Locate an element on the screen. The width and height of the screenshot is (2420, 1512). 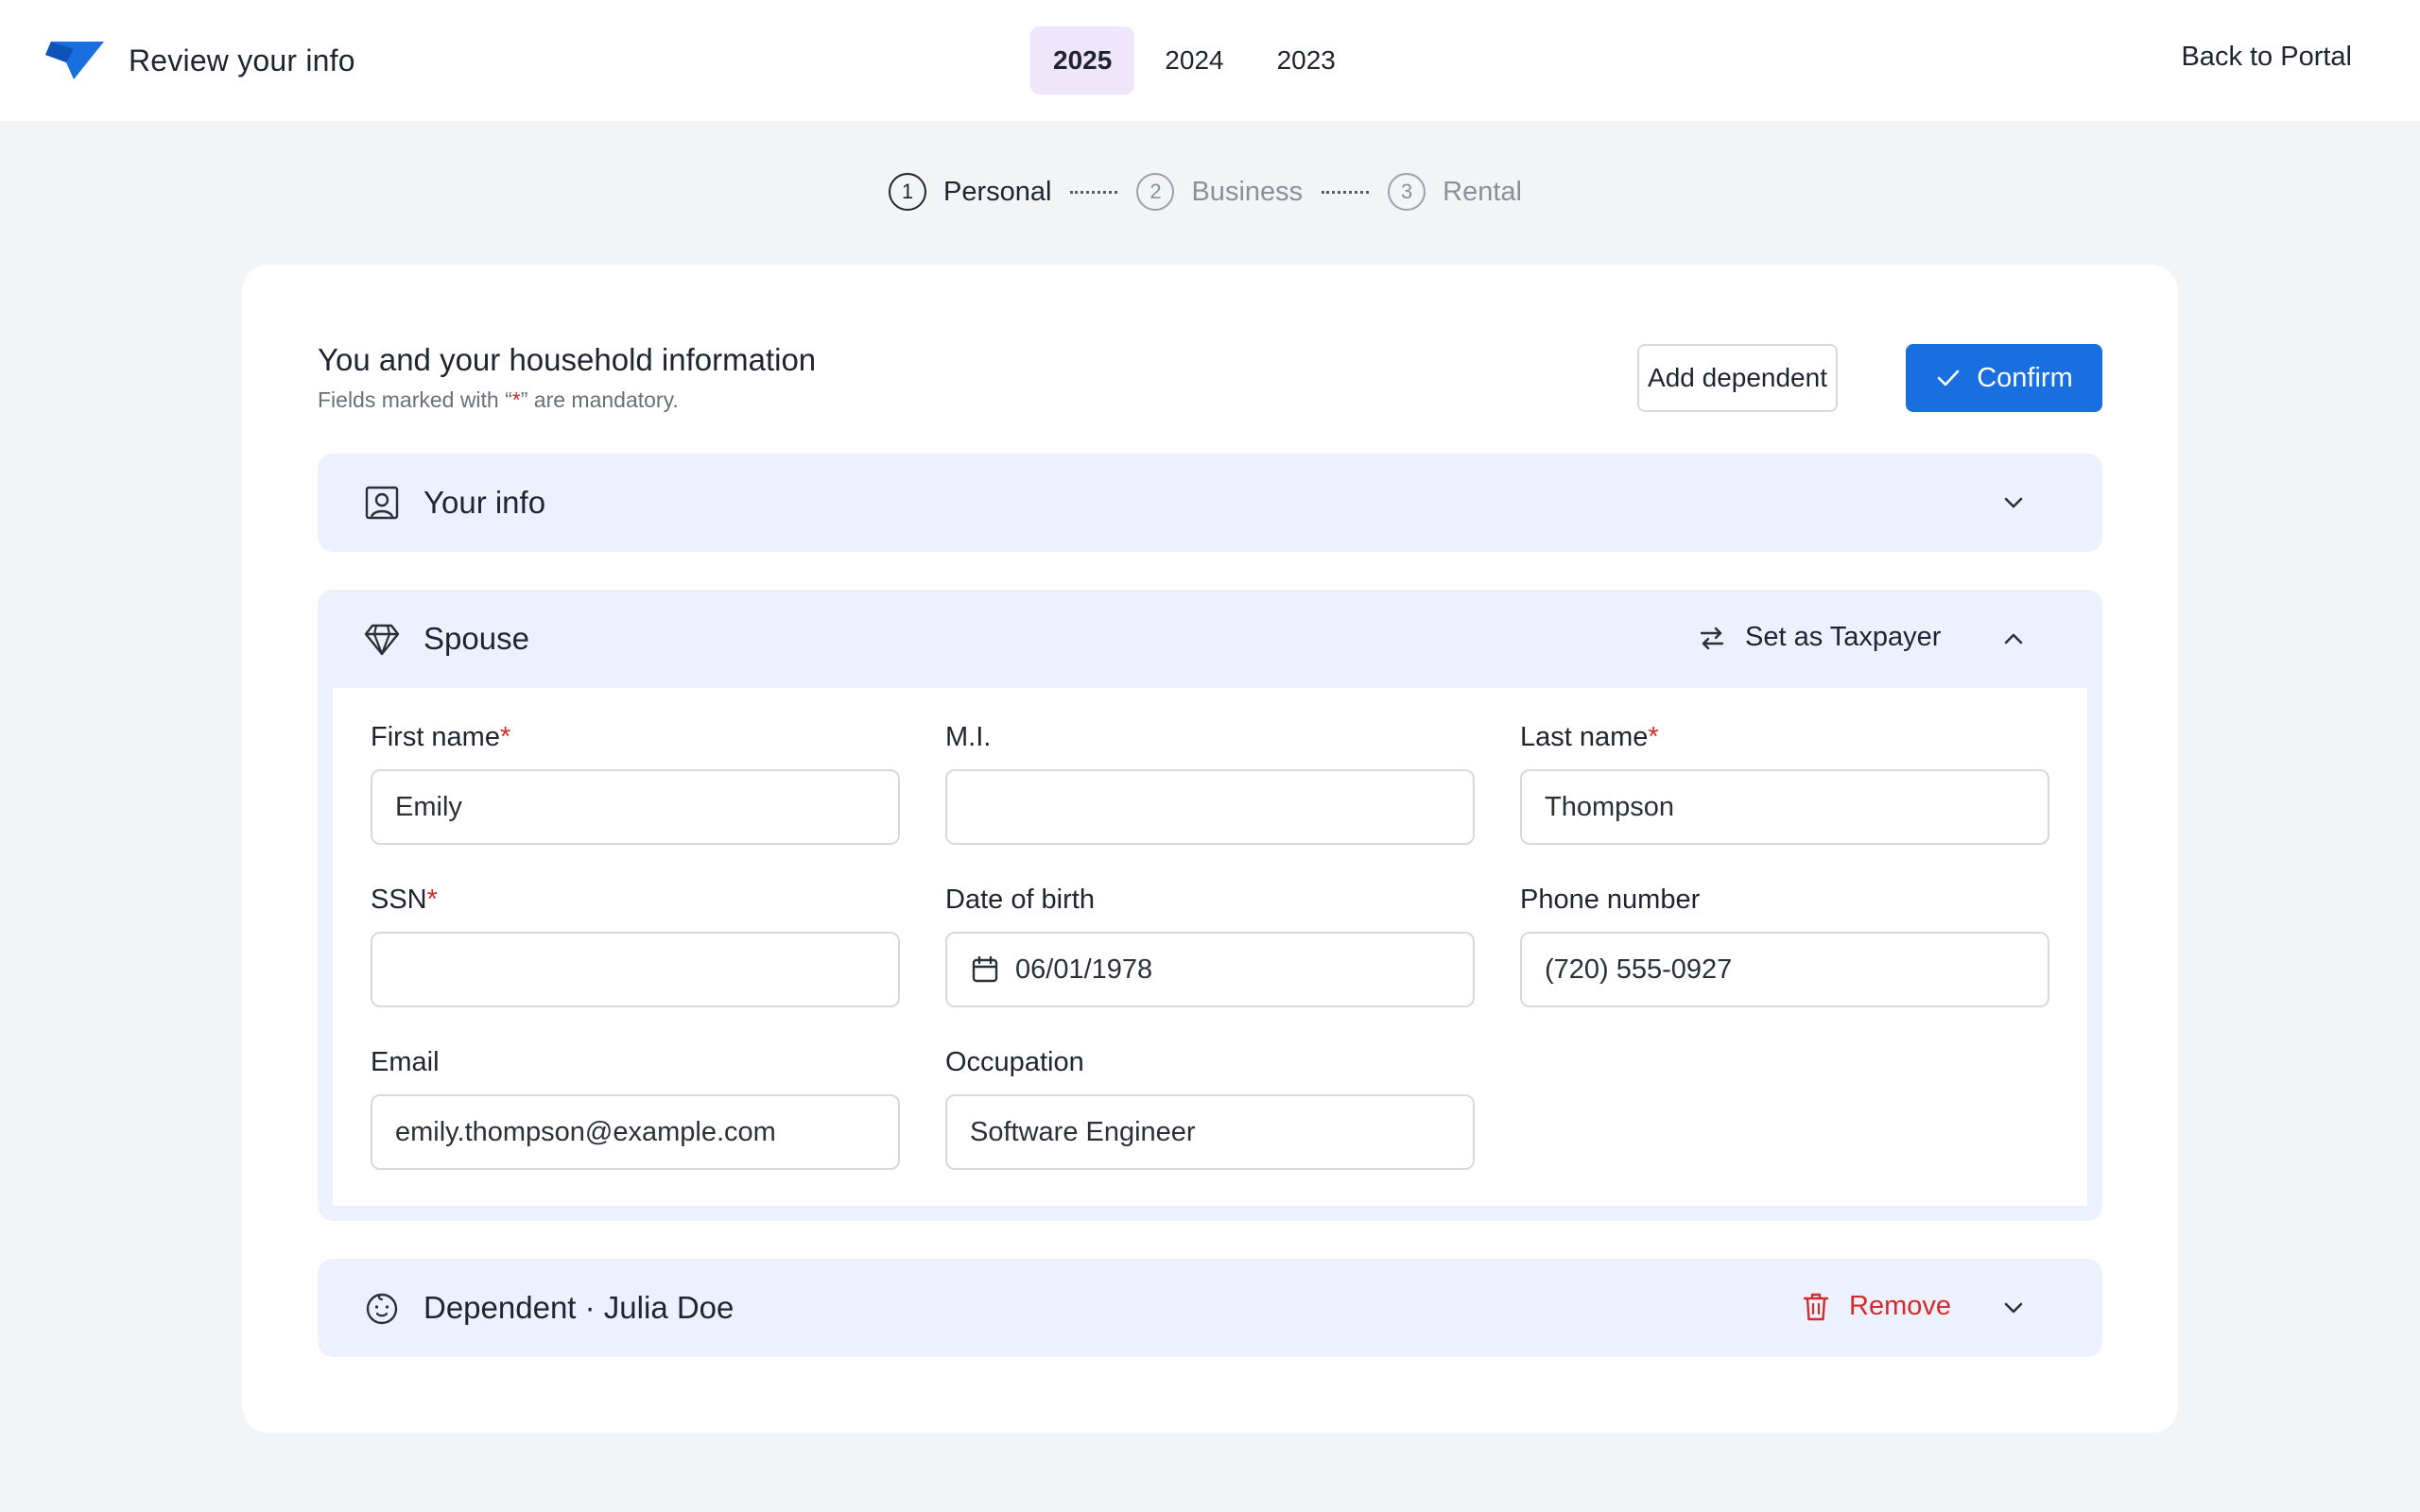
ssn-label: SSN* is located at coordinates (405, 900).